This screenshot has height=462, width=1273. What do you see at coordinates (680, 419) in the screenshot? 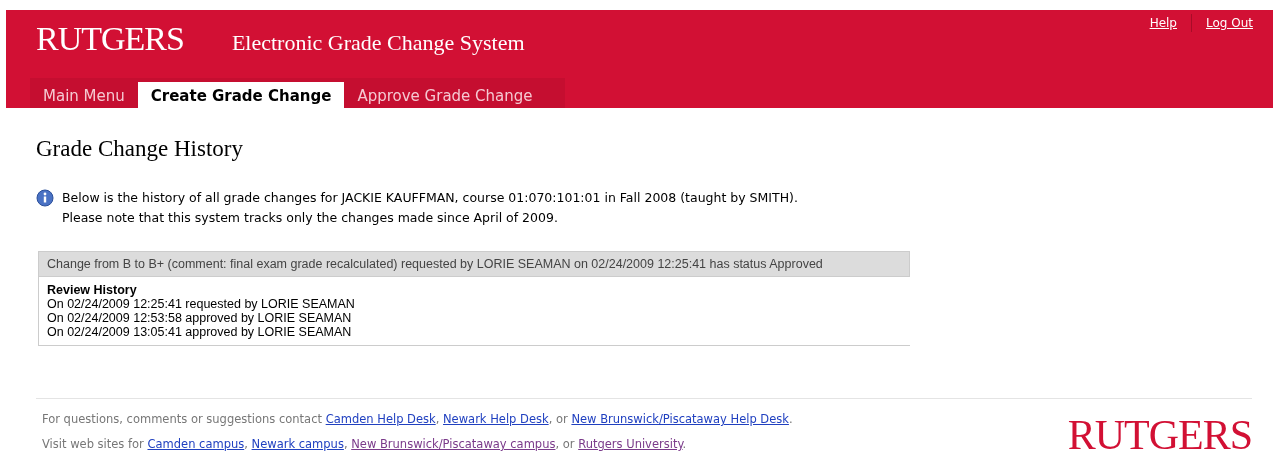
I see `footer-link: New Brunswick/Piscataway Help Desk` at bounding box center [680, 419].